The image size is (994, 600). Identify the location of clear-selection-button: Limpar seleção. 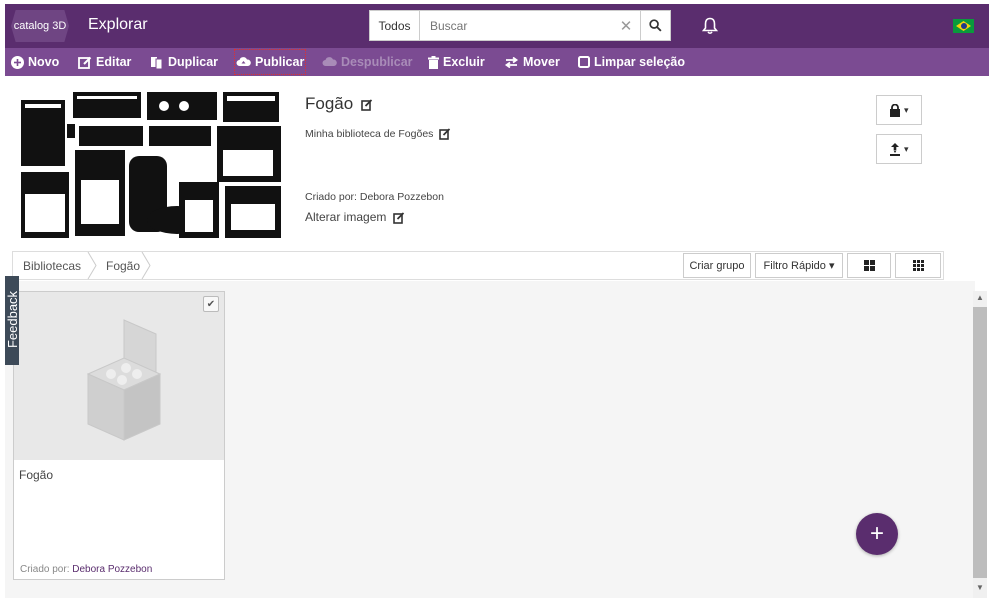
(631, 62).